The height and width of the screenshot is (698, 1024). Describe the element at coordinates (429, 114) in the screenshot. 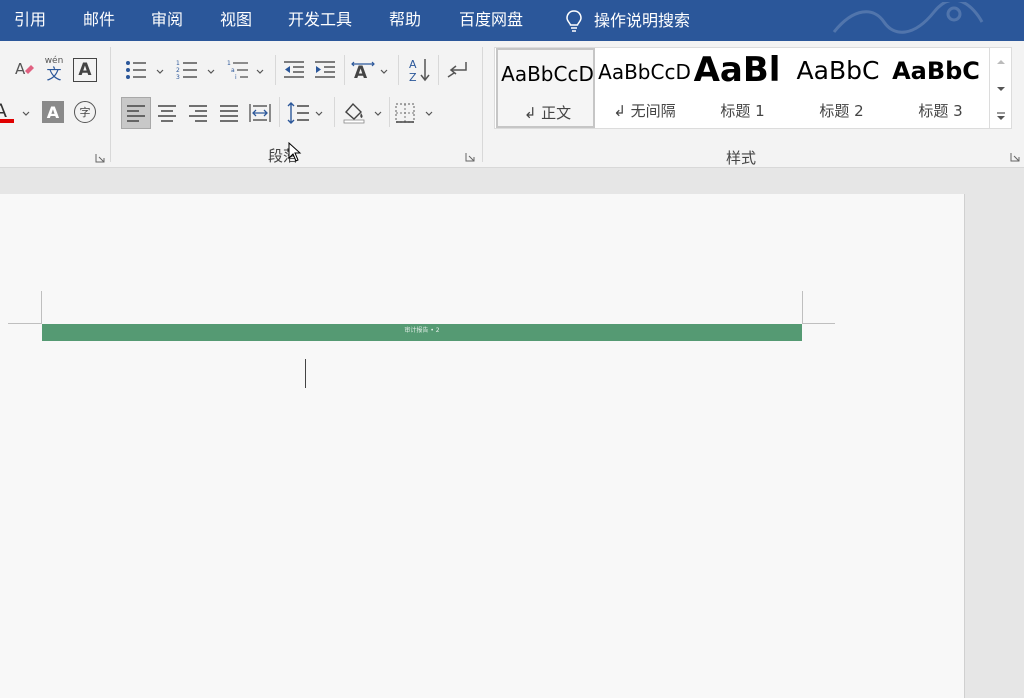

I see `borders-dropdown` at that location.